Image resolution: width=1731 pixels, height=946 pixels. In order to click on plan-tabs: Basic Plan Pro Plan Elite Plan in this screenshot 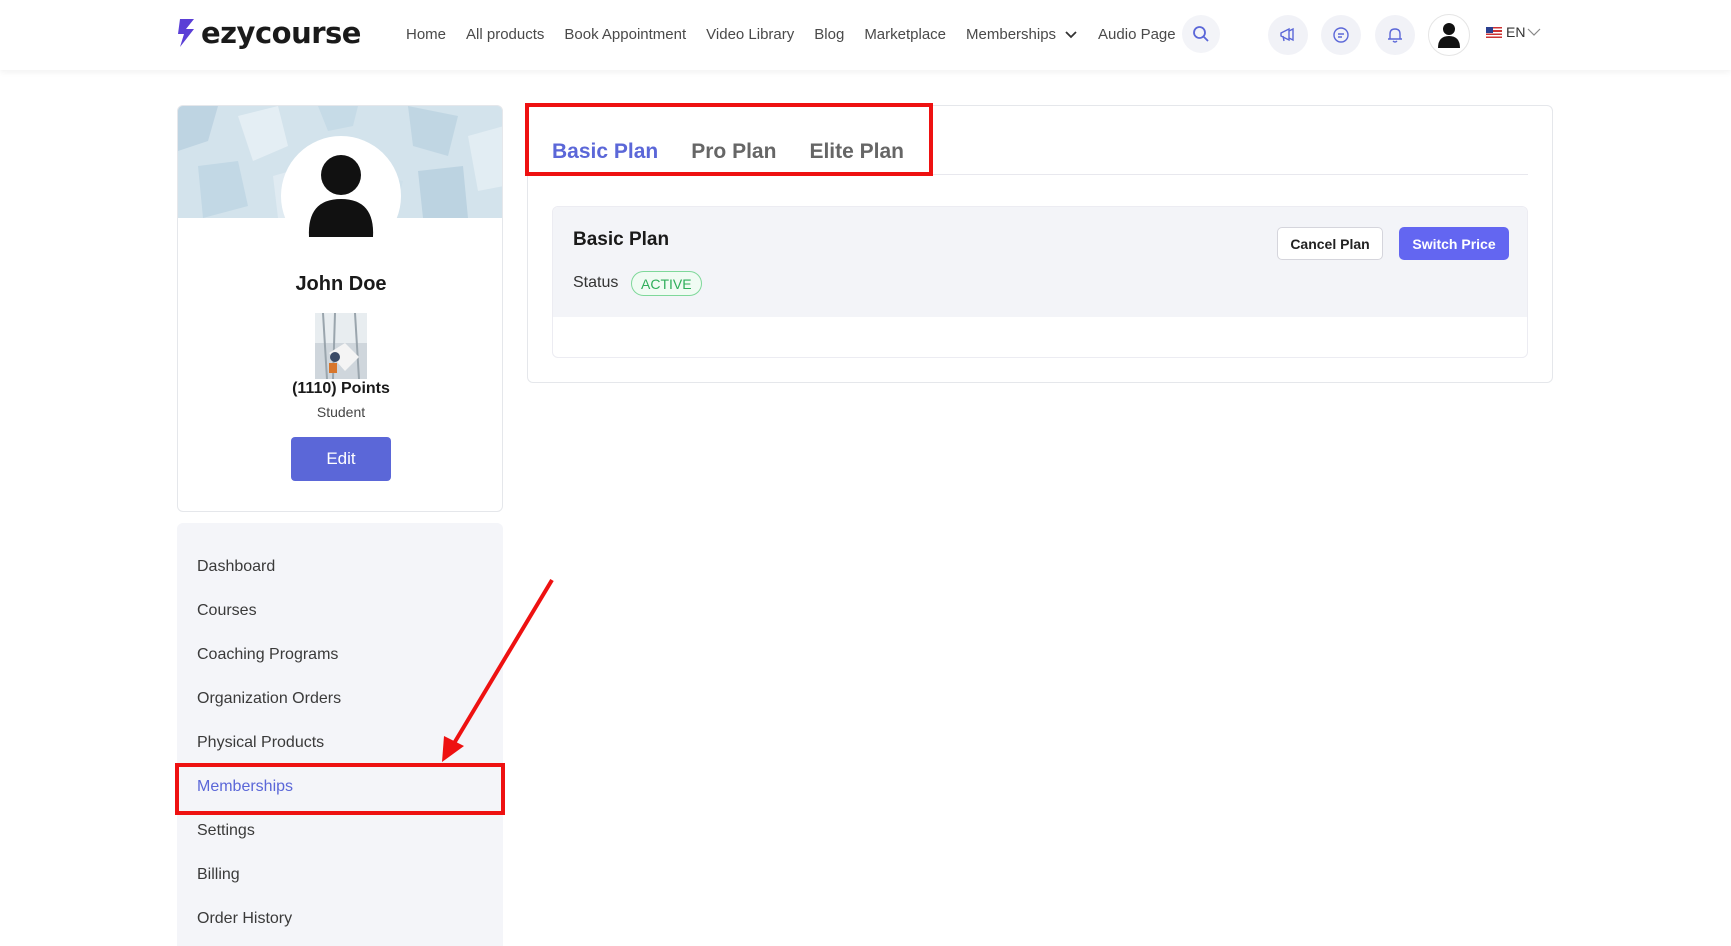, I will do `click(744, 152)`.